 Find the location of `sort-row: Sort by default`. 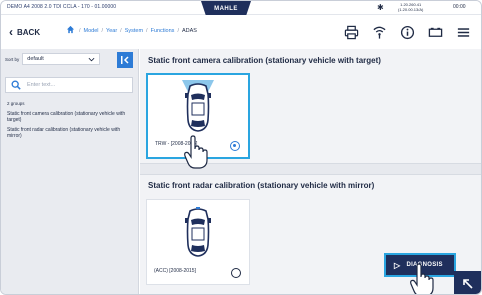

sort-row: Sort by default is located at coordinates (53, 59).